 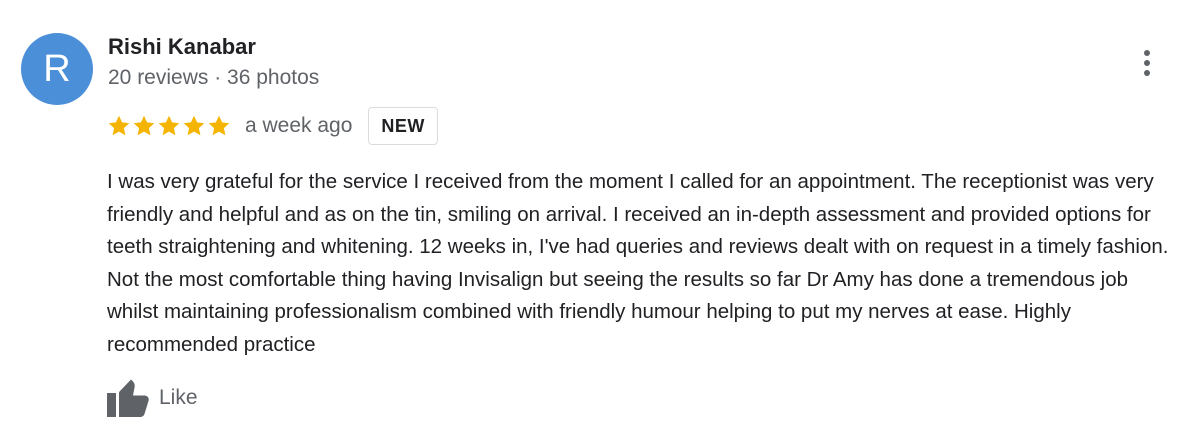 I want to click on new-badge: NEW, so click(x=403, y=126).